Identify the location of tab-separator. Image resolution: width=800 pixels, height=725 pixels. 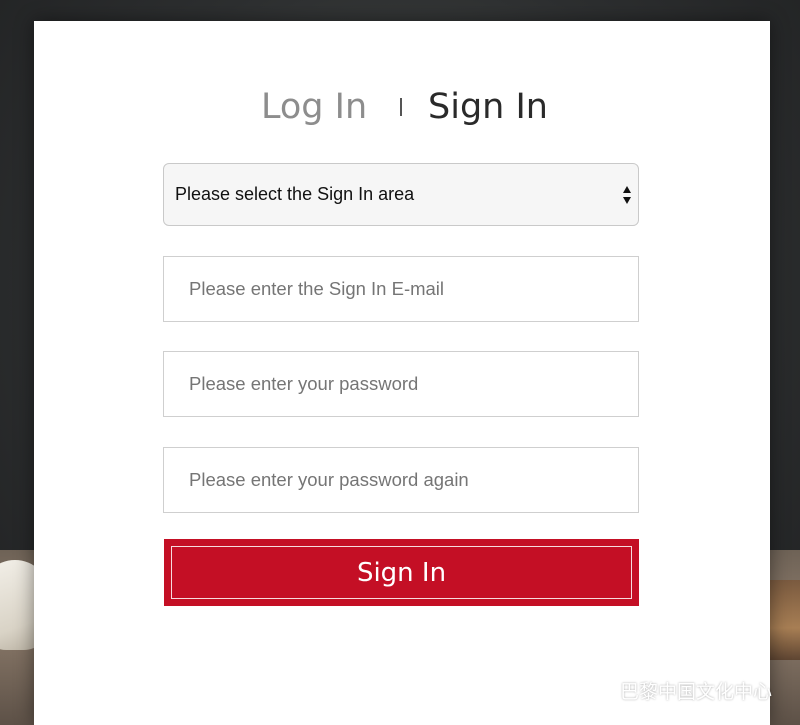
(401, 107).